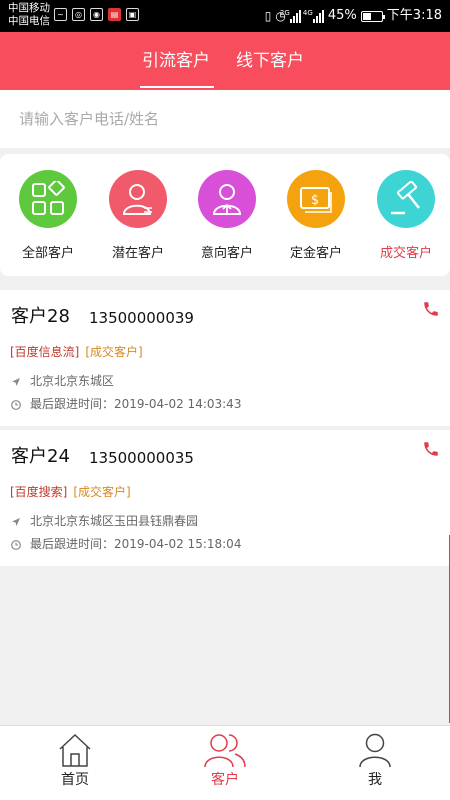 Image resolution: width=450 pixels, height=800 pixels. I want to click on battery-fill, so click(366, 16).